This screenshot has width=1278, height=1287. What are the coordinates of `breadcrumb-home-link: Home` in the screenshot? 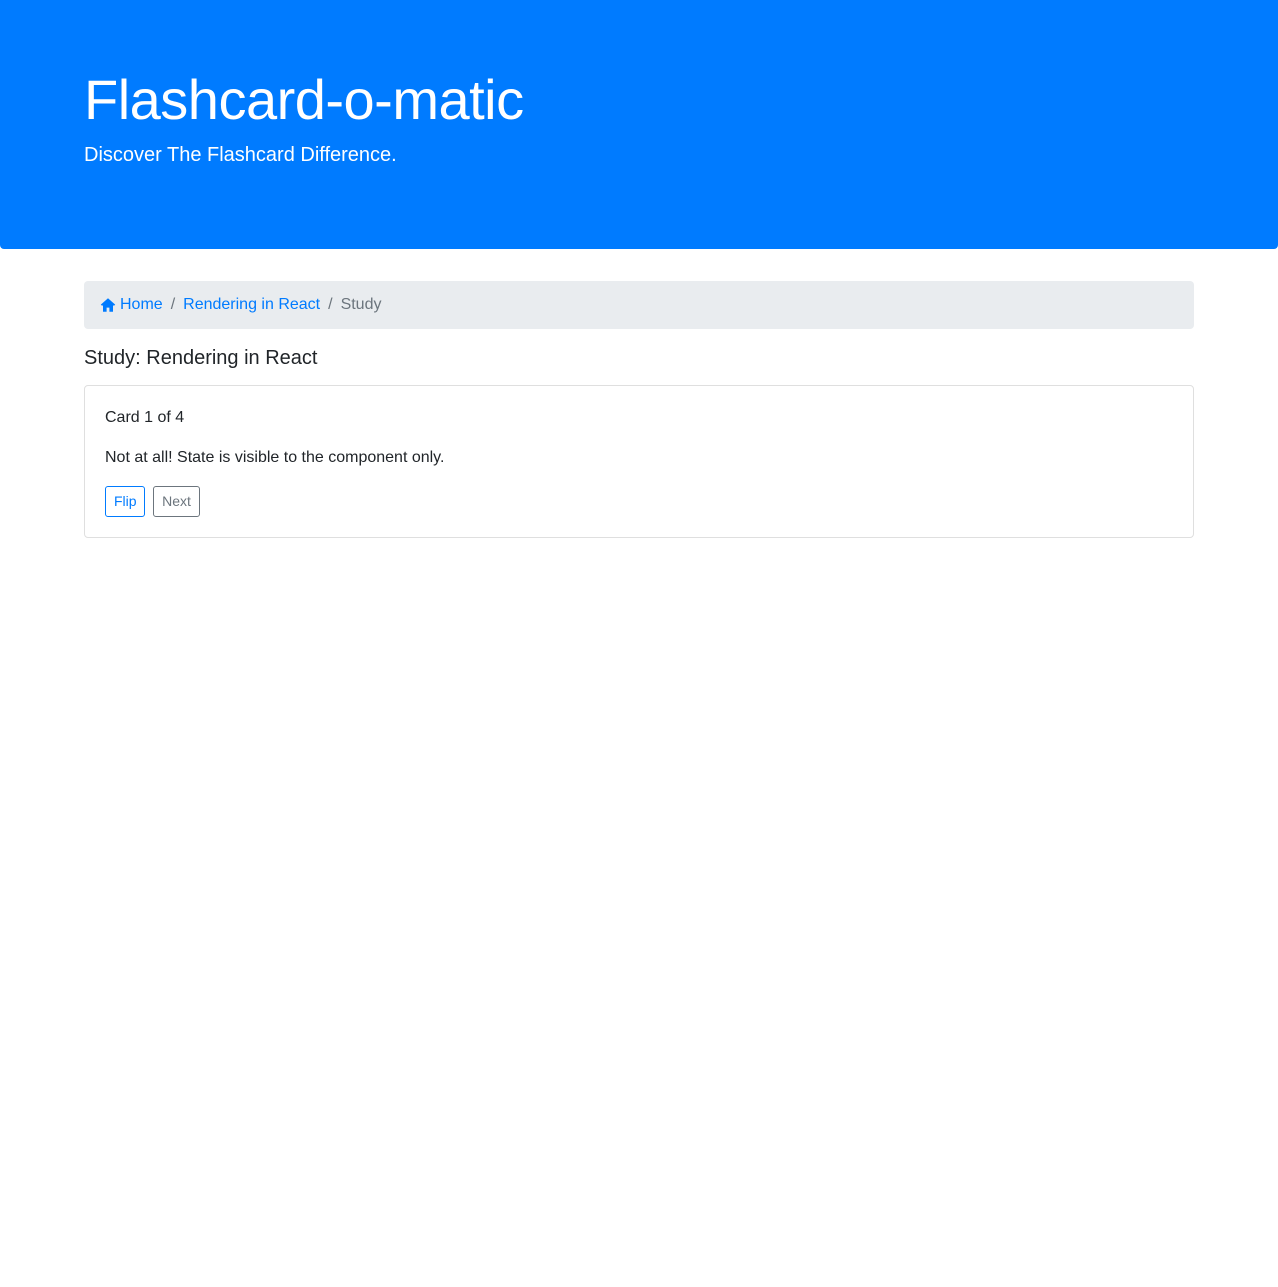 It's located at (131, 305).